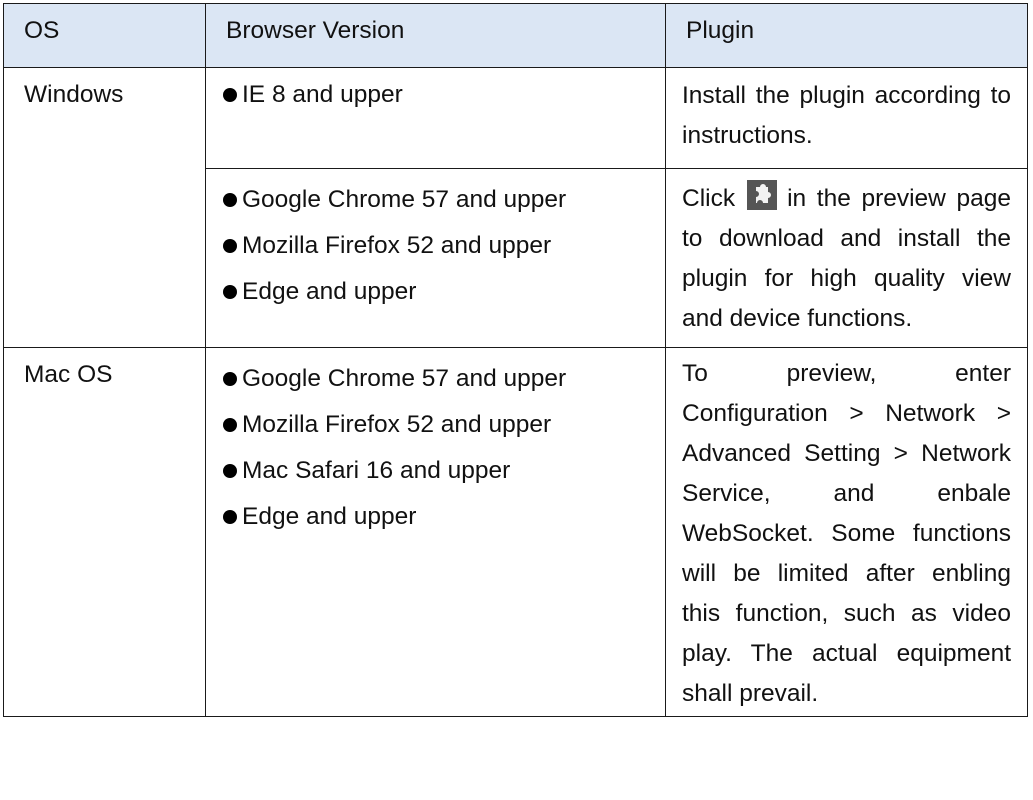  I want to click on browser-list: IE 8 and upper, so click(438, 94).